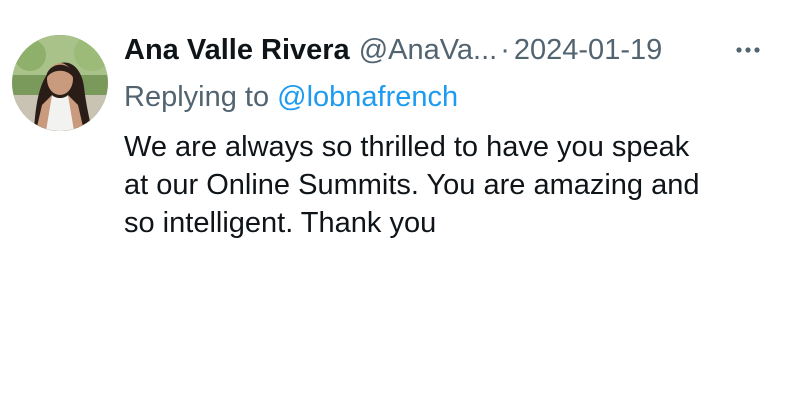 The width and height of the screenshot is (788, 406). I want to click on profile-photo-icon, so click(60, 83).